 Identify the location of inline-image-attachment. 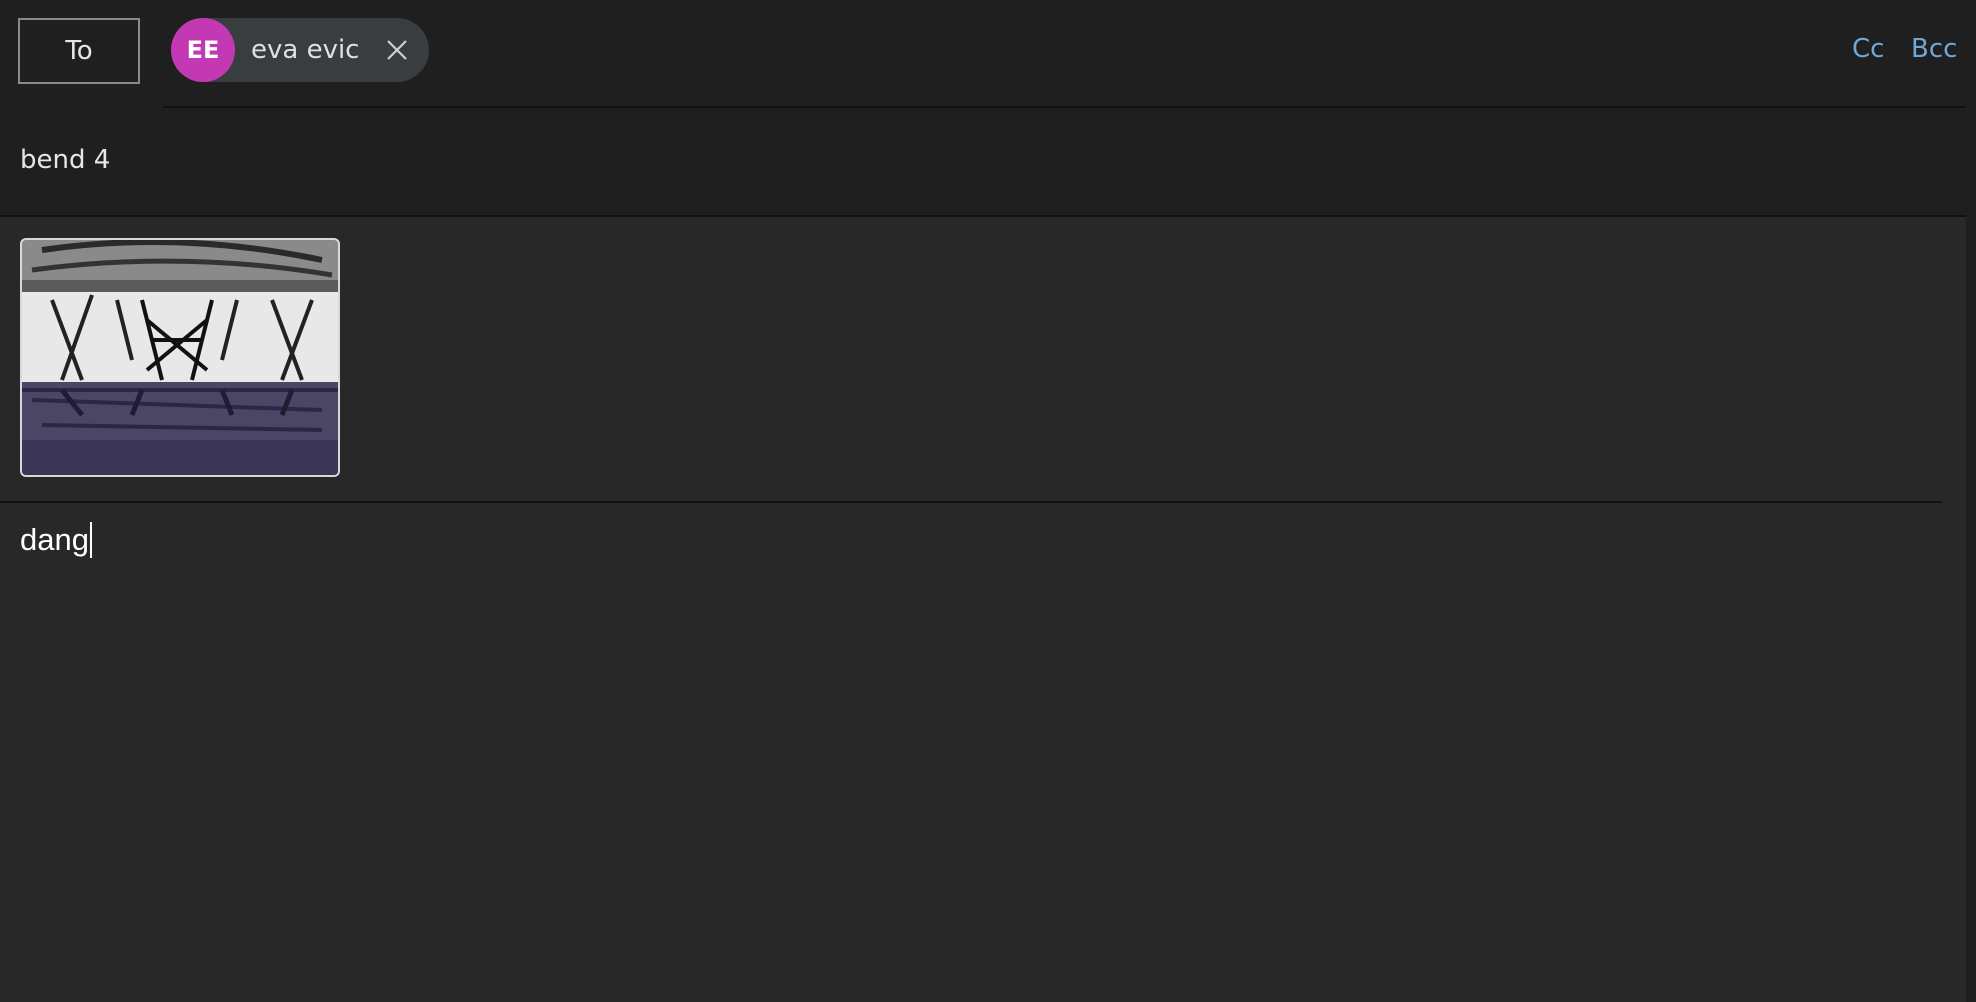
(180, 357).